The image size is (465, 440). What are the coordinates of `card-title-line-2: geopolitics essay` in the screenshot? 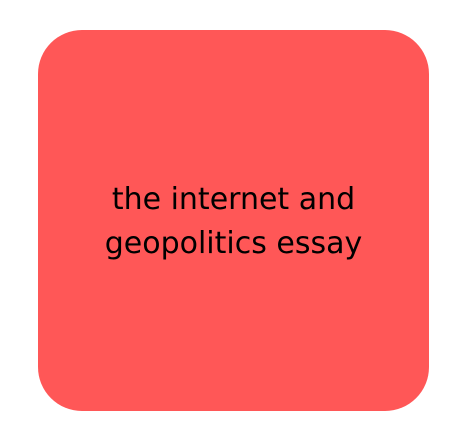 It's located at (233, 243).